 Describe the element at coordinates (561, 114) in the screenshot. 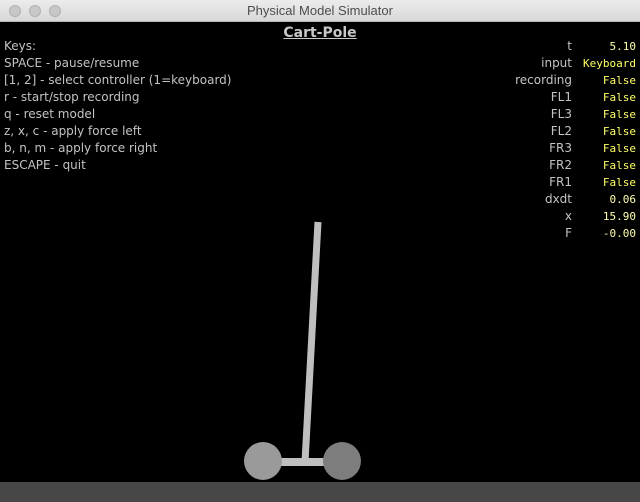

I see `status-label: FL3` at that location.